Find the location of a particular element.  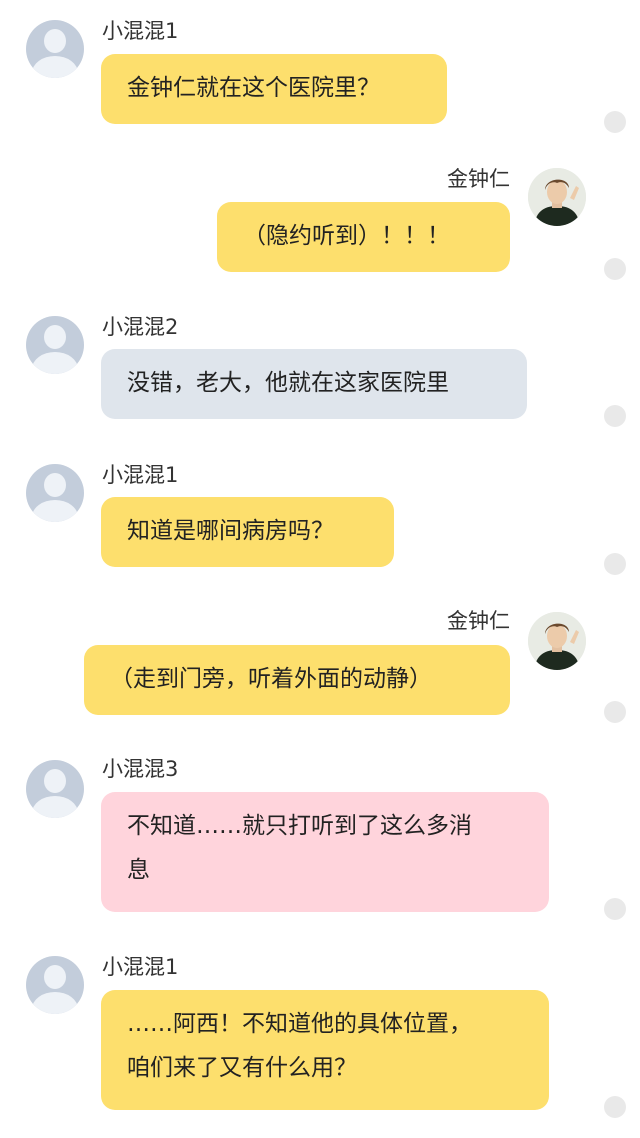

chat-message: 小混混1 金钟仁就在这个医院里？ is located at coordinates (320, 73).